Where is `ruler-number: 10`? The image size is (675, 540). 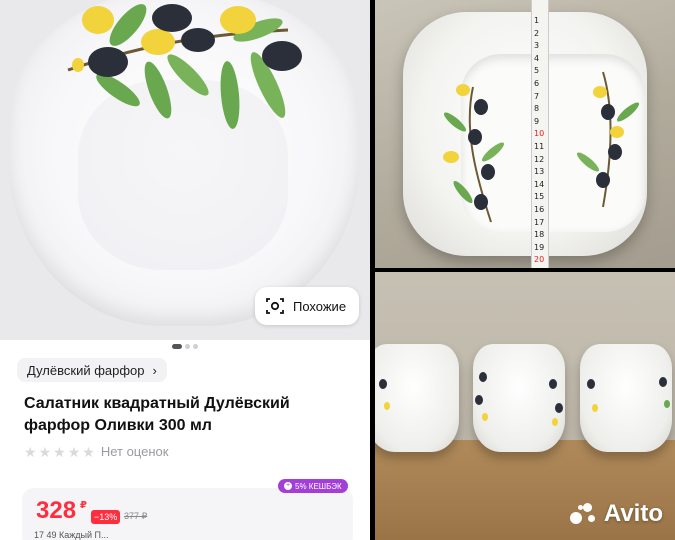 ruler-number: 10 is located at coordinates (539, 134).